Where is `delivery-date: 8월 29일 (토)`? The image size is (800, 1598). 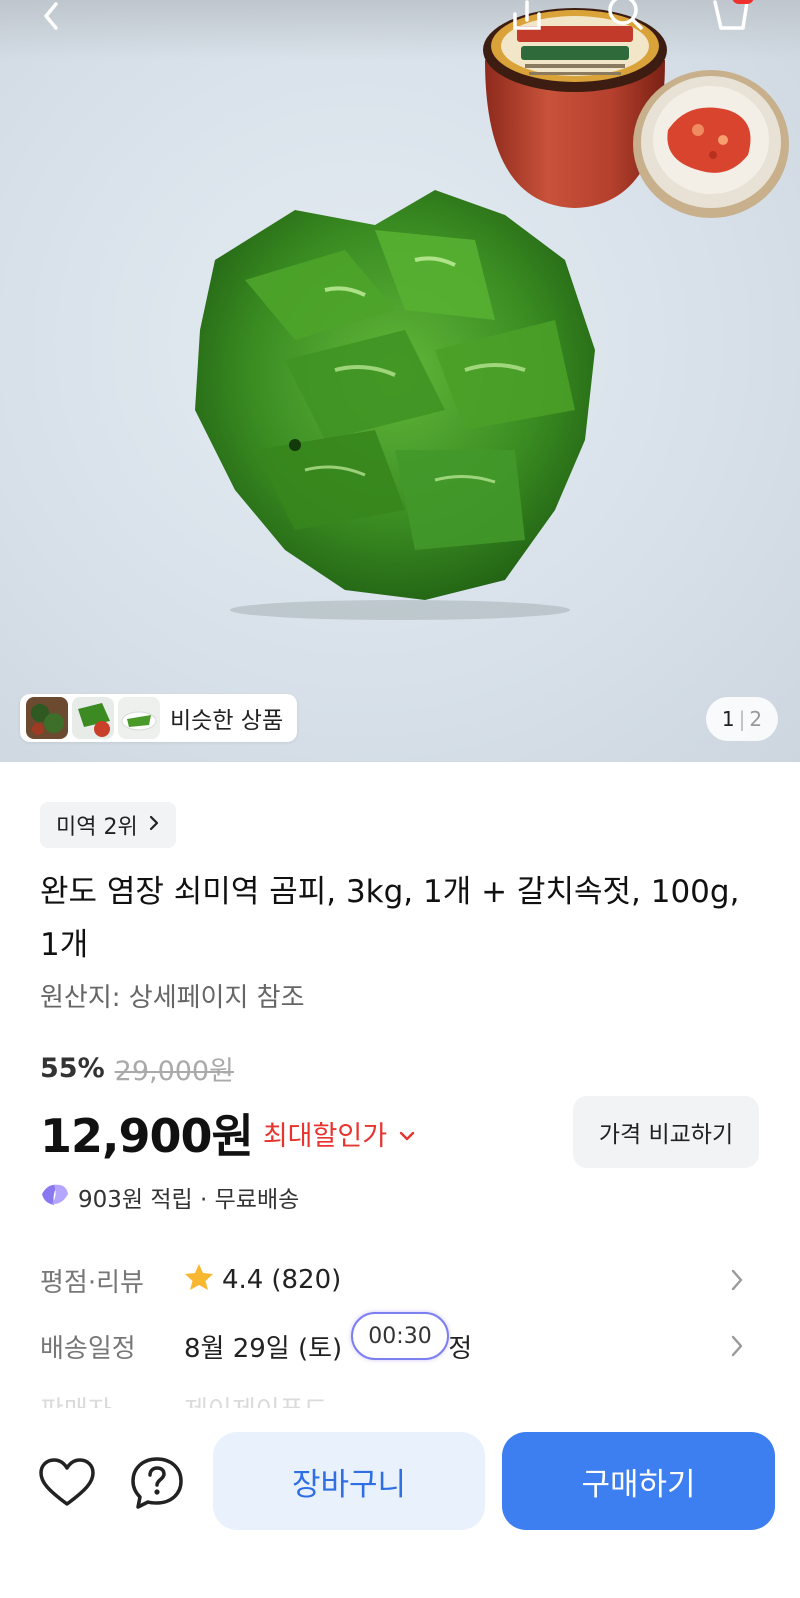 delivery-date: 8월 29일 (토) is located at coordinates (263, 1348).